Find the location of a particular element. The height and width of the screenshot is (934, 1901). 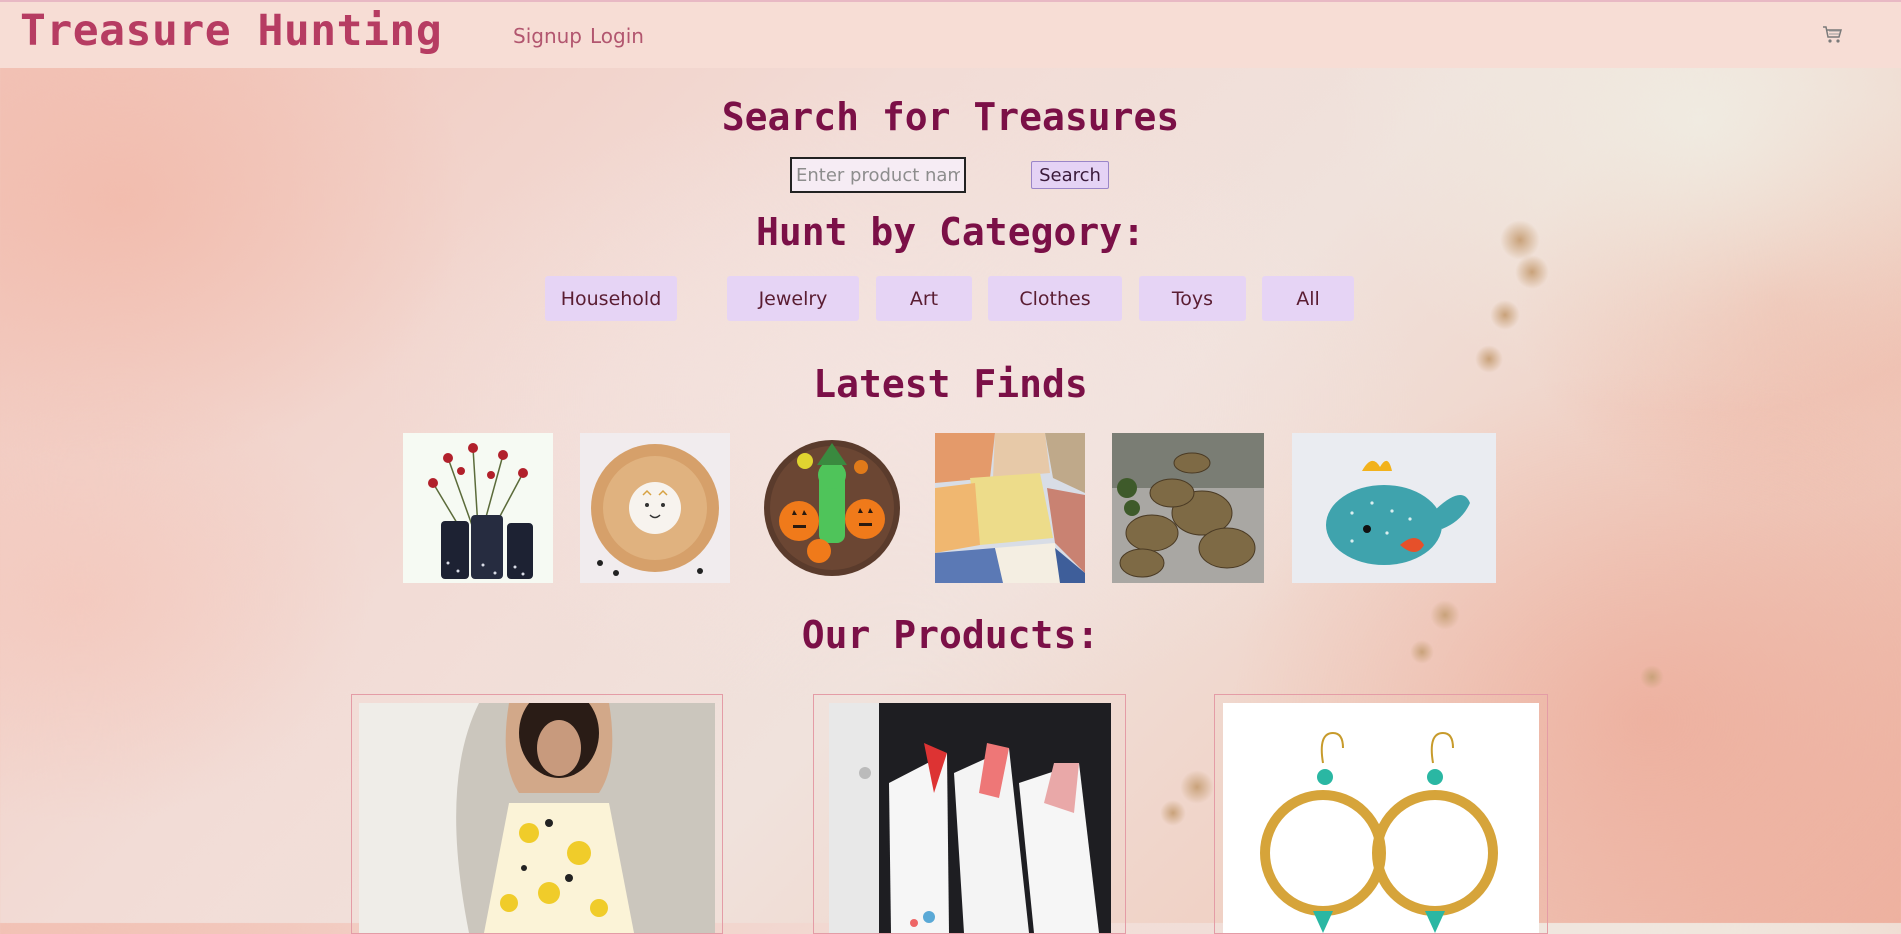

signup-link: Signup is located at coordinates (547, 36).